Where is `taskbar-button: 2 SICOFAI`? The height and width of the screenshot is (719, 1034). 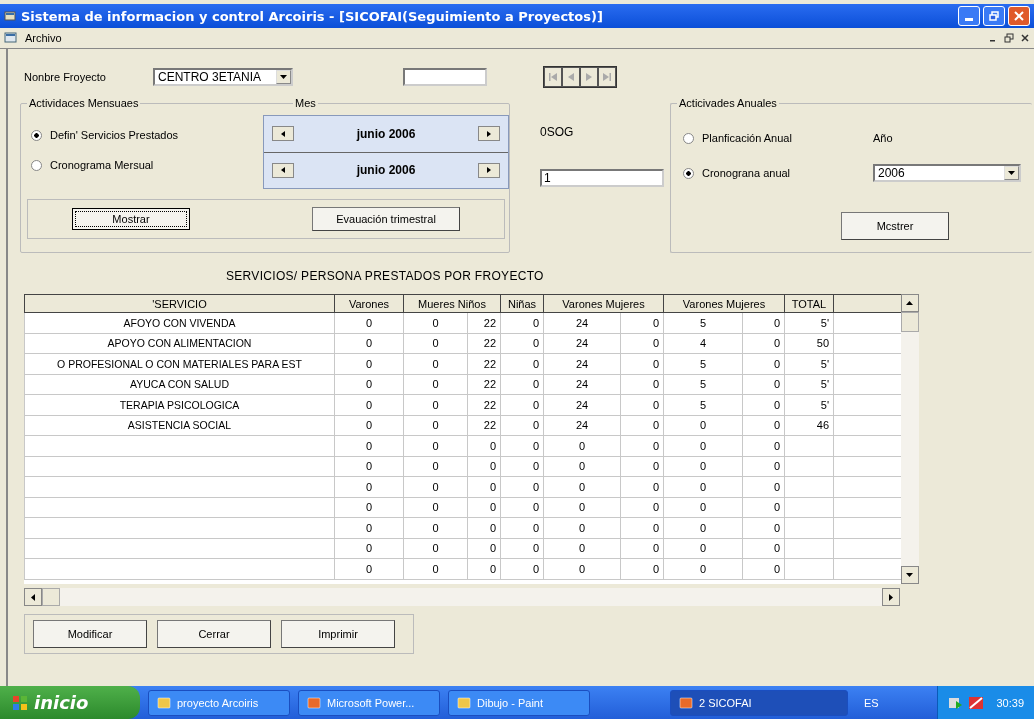
taskbar-button: 2 SICOFAI is located at coordinates (759, 702).